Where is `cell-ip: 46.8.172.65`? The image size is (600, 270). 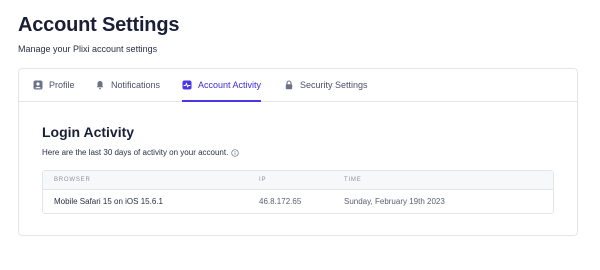
cell-ip: 46.8.172.65 is located at coordinates (280, 201).